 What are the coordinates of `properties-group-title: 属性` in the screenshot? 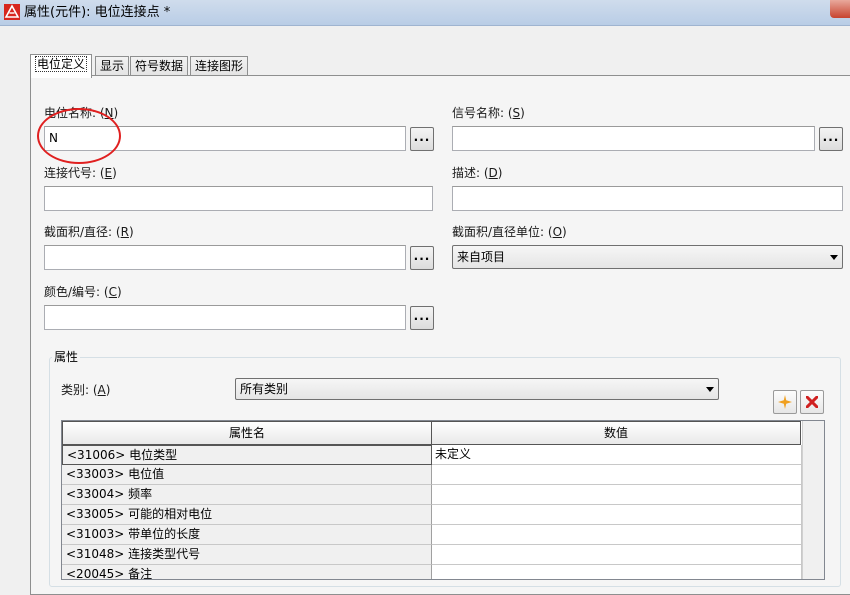 It's located at (66, 356).